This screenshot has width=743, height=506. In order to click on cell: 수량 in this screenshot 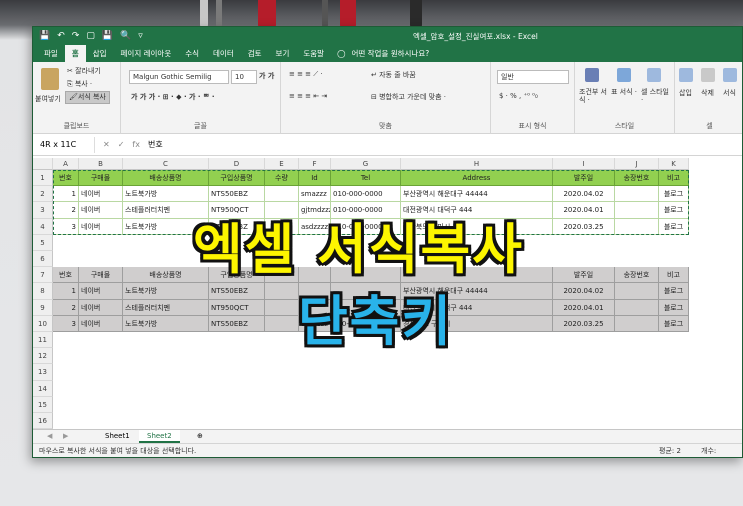, I will do `click(282, 178)`.